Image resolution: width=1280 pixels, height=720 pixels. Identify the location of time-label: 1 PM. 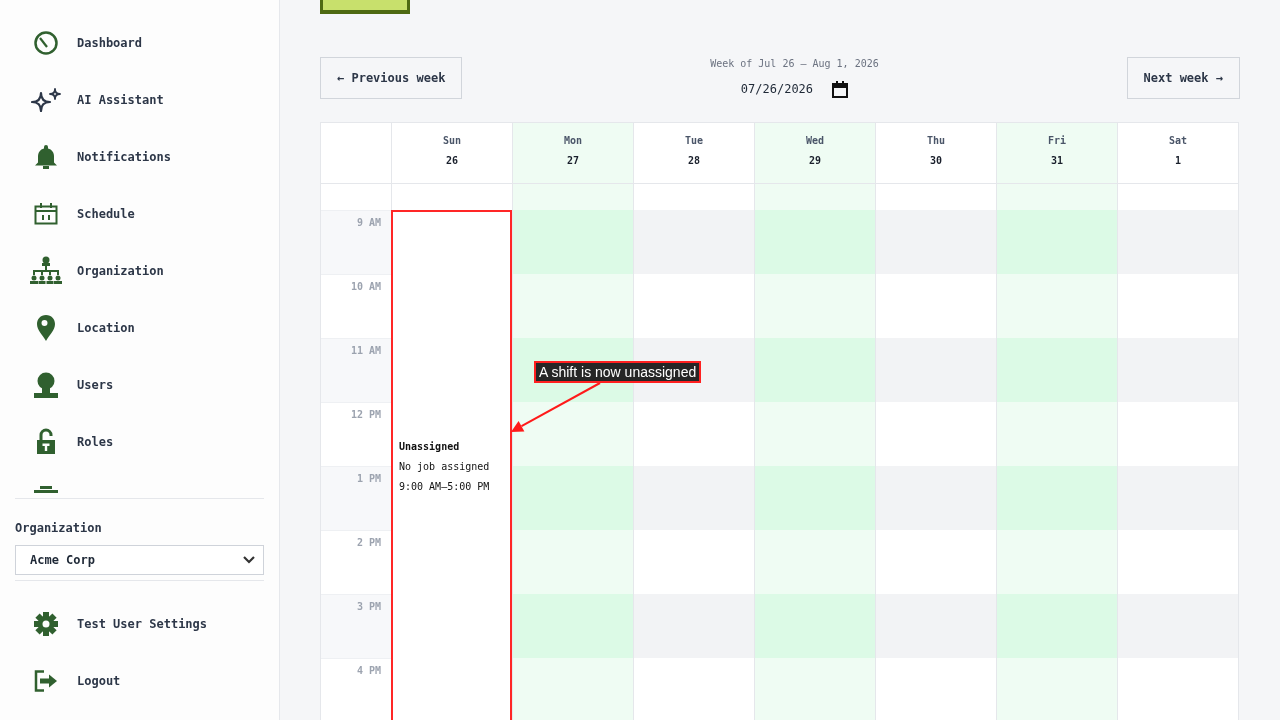
(368, 478).